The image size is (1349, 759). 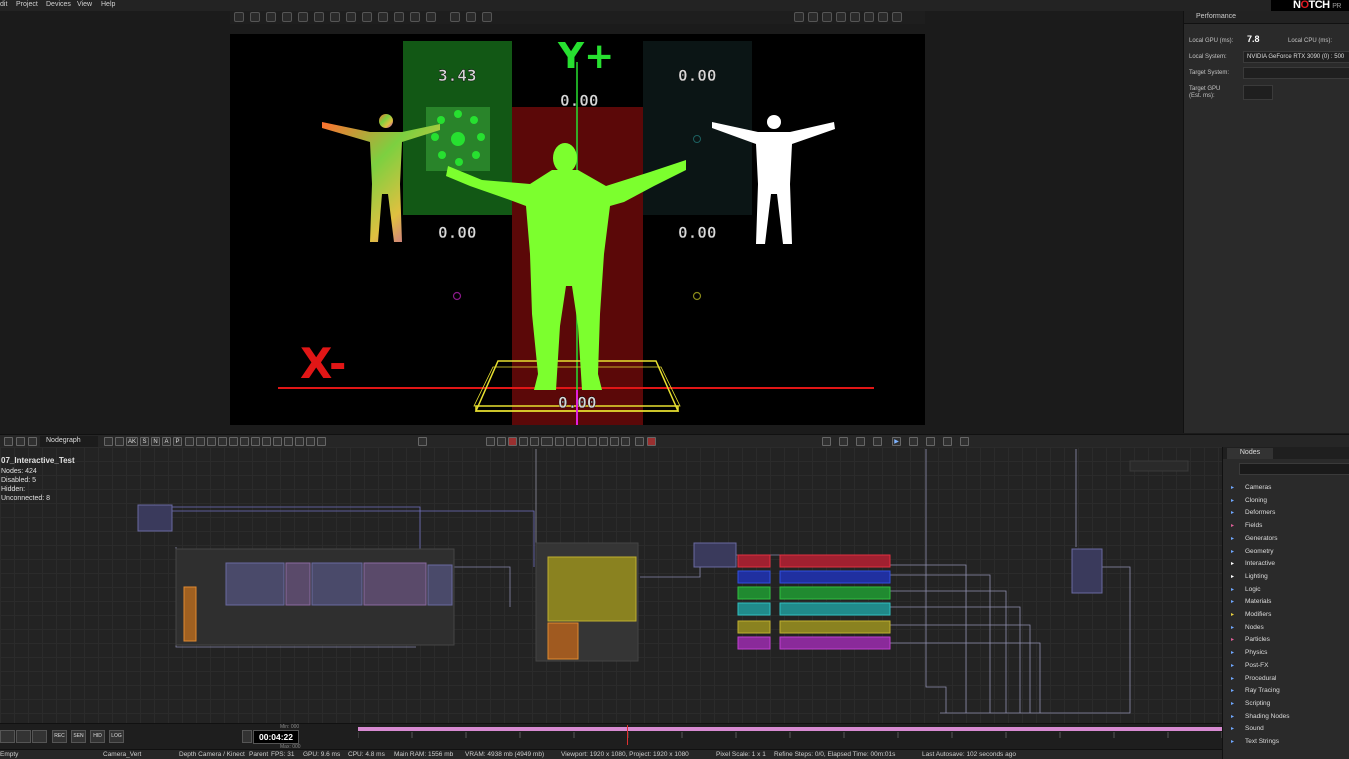 What do you see at coordinates (144, 441) in the screenshot?
I see `ng-s-button: S` at bounding box center [144, 441].